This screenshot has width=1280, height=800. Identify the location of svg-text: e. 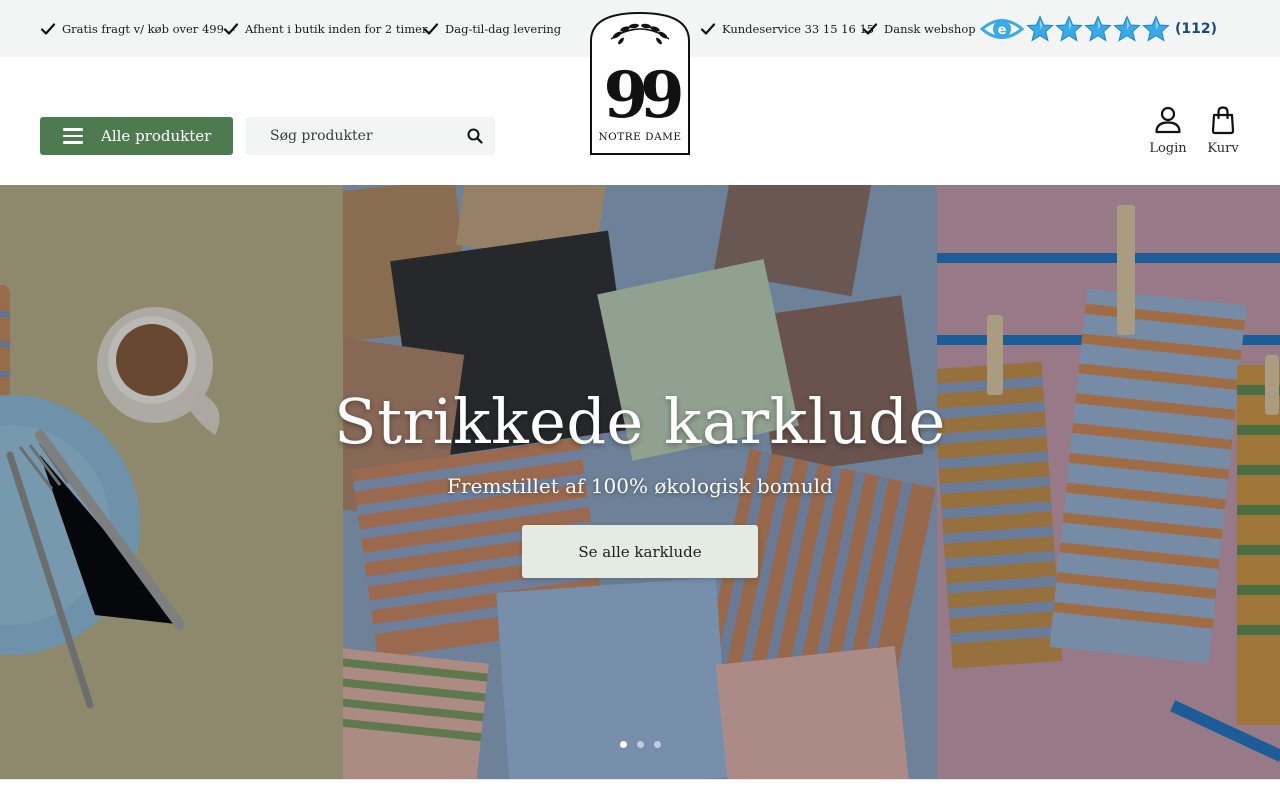
(1002, 30).